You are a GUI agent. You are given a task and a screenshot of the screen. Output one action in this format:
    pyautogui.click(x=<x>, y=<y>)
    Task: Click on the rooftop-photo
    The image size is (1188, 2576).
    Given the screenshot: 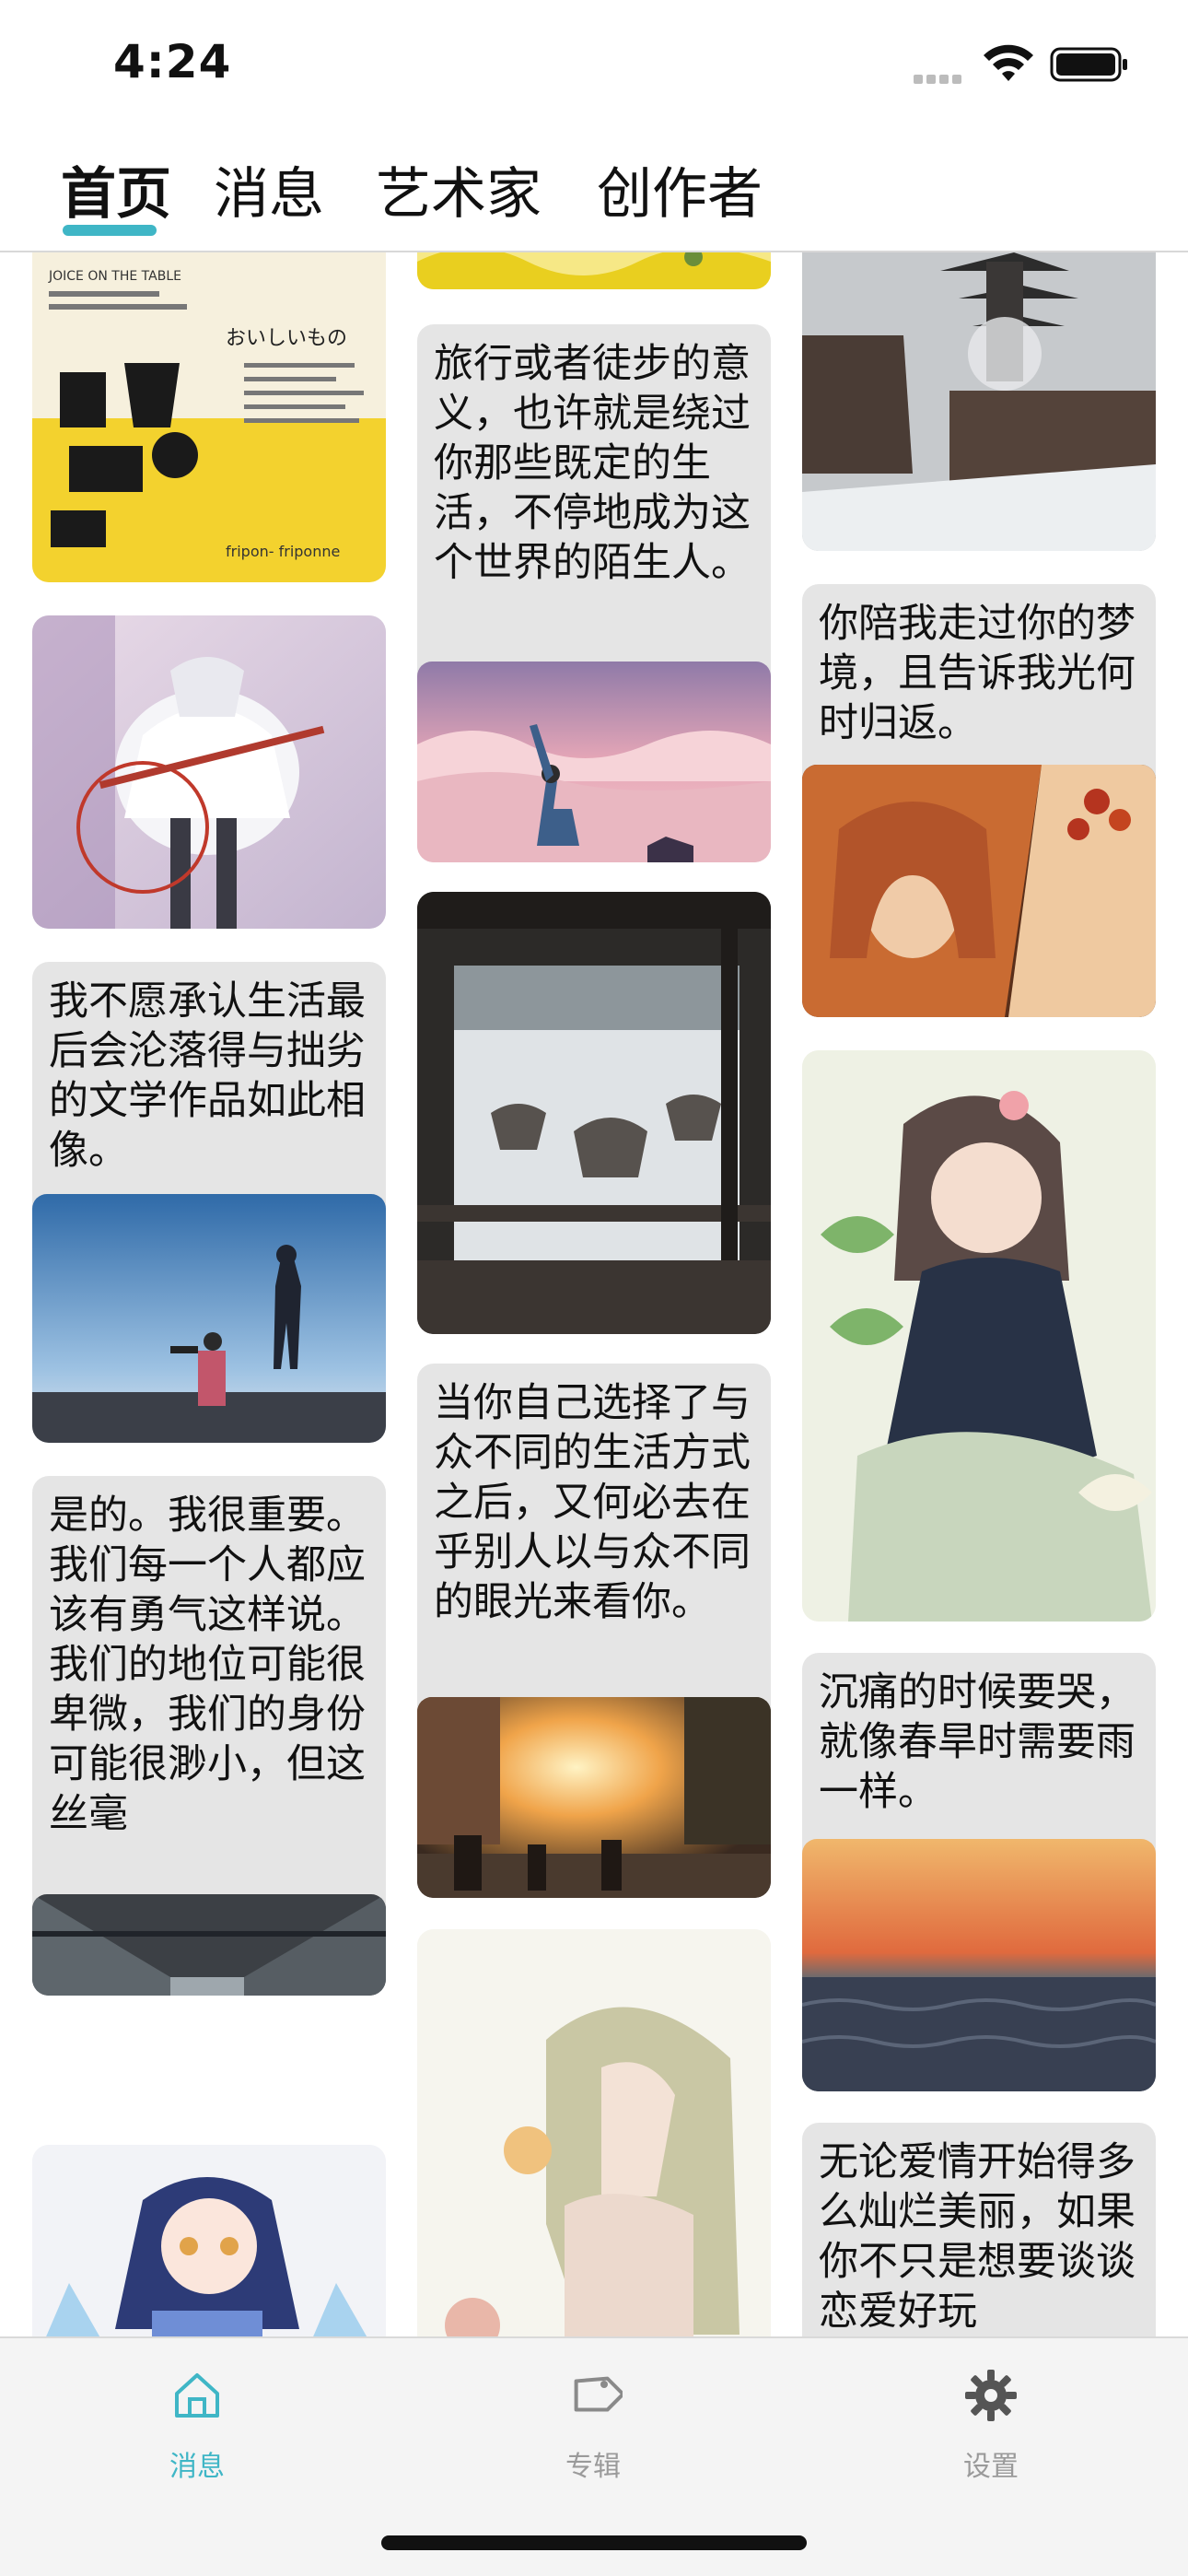 What is the action you would take?
    pyautogui.click(x=209, y=1318)
    